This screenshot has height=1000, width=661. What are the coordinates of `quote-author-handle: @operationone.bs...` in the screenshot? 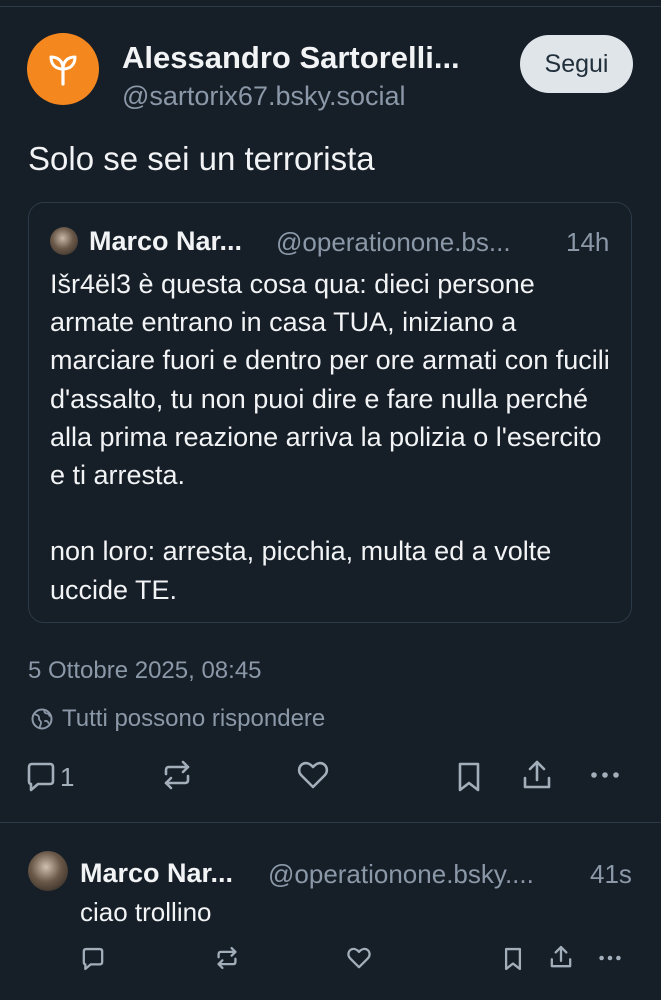 It's located at (393, 242).